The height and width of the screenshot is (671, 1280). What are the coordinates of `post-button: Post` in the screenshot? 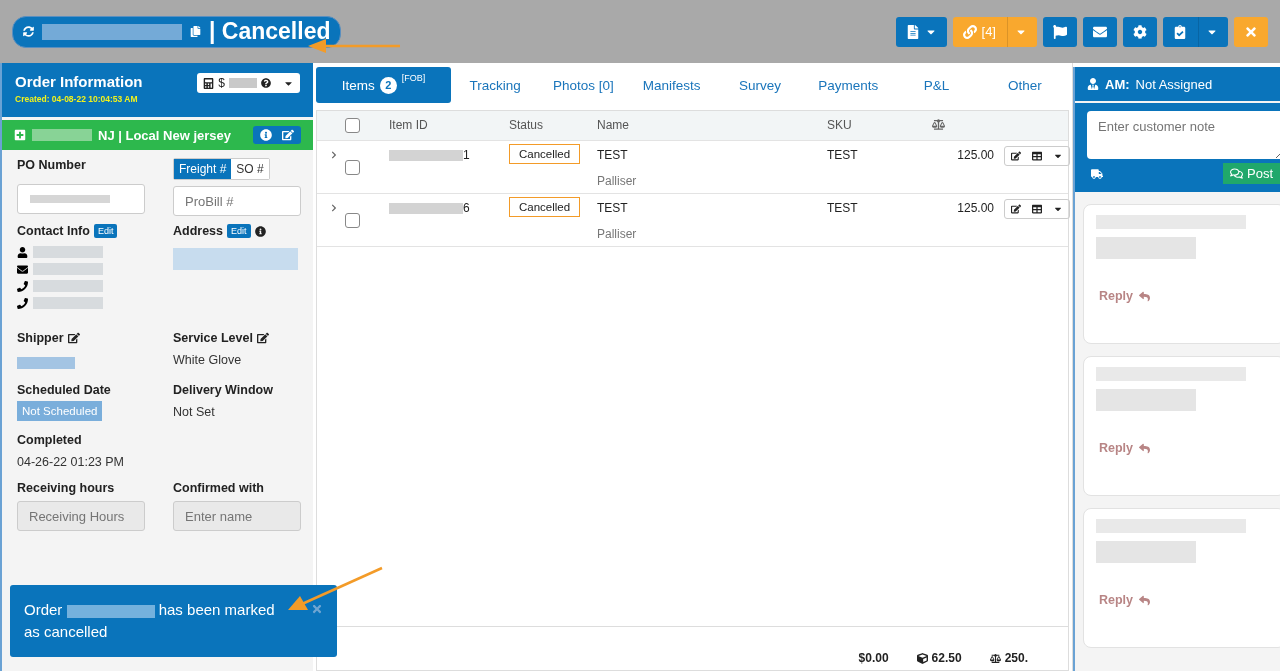 It's located at (1251, 173).